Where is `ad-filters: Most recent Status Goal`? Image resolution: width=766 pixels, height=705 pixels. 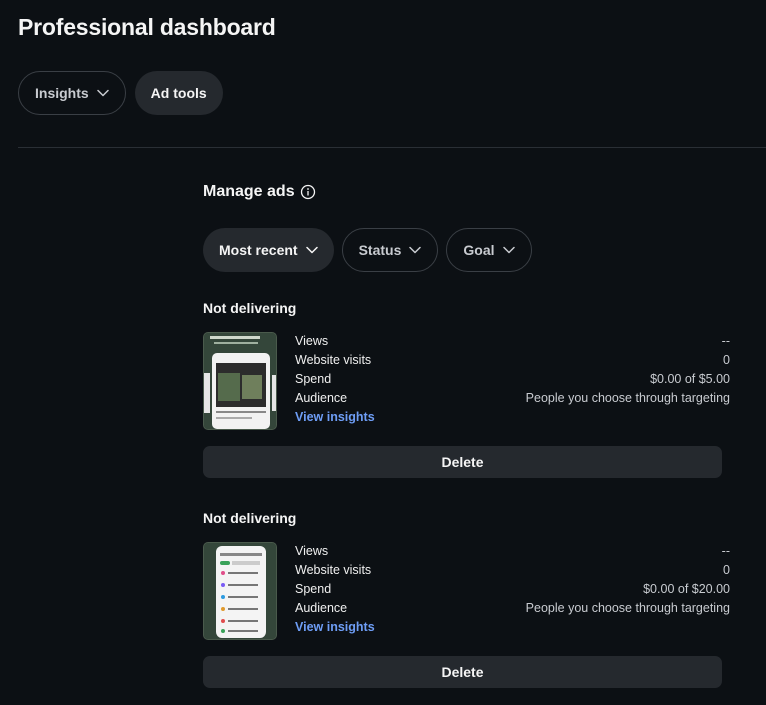 ad-filters: Most recent Status Goal is located at coordinates (367, 250).